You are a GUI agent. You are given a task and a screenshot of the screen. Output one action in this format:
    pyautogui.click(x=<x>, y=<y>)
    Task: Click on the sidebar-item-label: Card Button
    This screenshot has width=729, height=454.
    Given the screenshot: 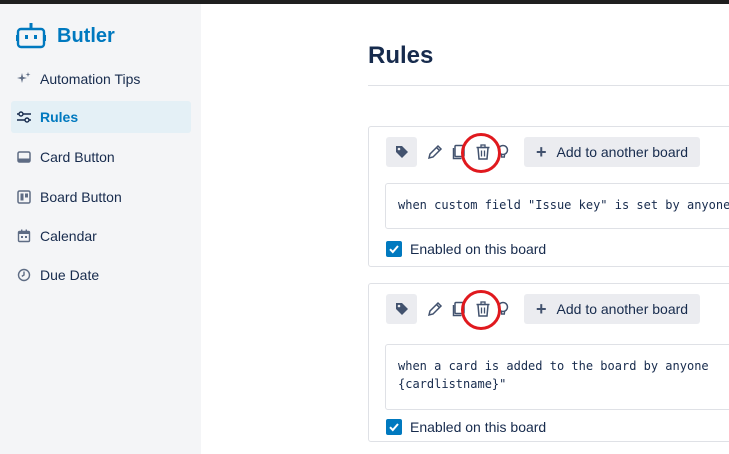 What is the action you would take?
    pyautogui.click(x=77, y=157)
    